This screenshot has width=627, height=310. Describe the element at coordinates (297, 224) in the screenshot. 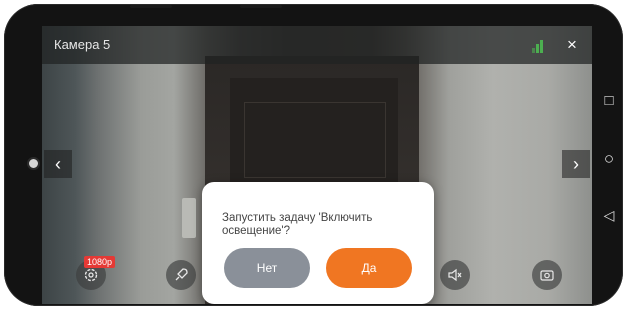

I see `dialog-message: Запустить задачу 'Включить освещение'?` at that location.